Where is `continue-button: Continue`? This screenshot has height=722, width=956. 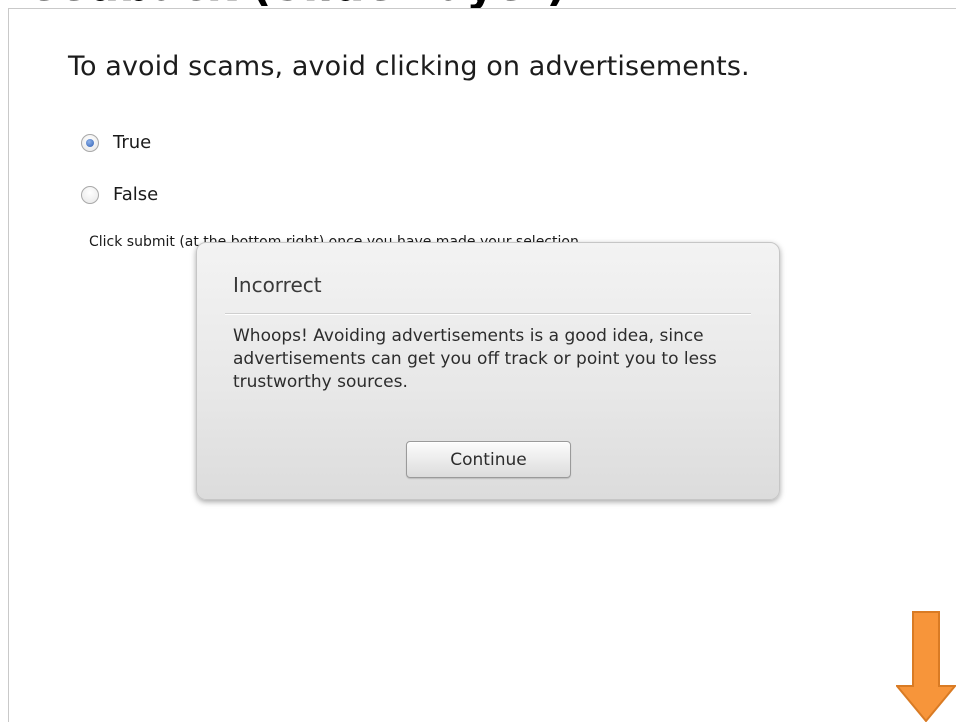 continue-button: Continue is located at coordinates (488, 459).